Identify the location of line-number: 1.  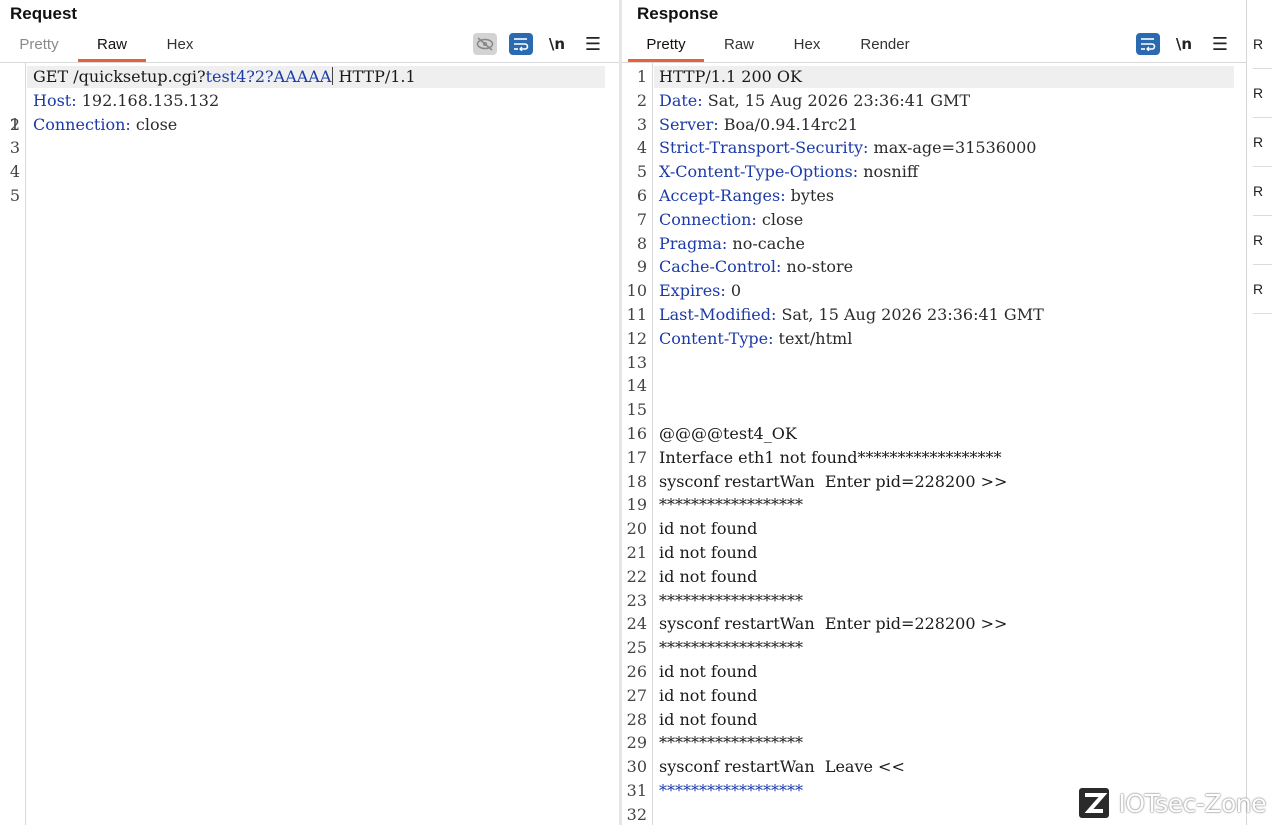
(641, 76).